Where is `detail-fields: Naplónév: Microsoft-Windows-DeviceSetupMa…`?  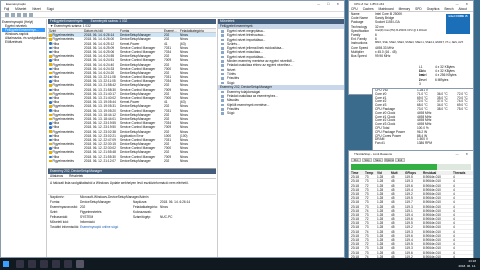 detail-fields: Naplónév: Microsoft-Windows-DeviceSetupMa… is located at coordinates (132, 212).